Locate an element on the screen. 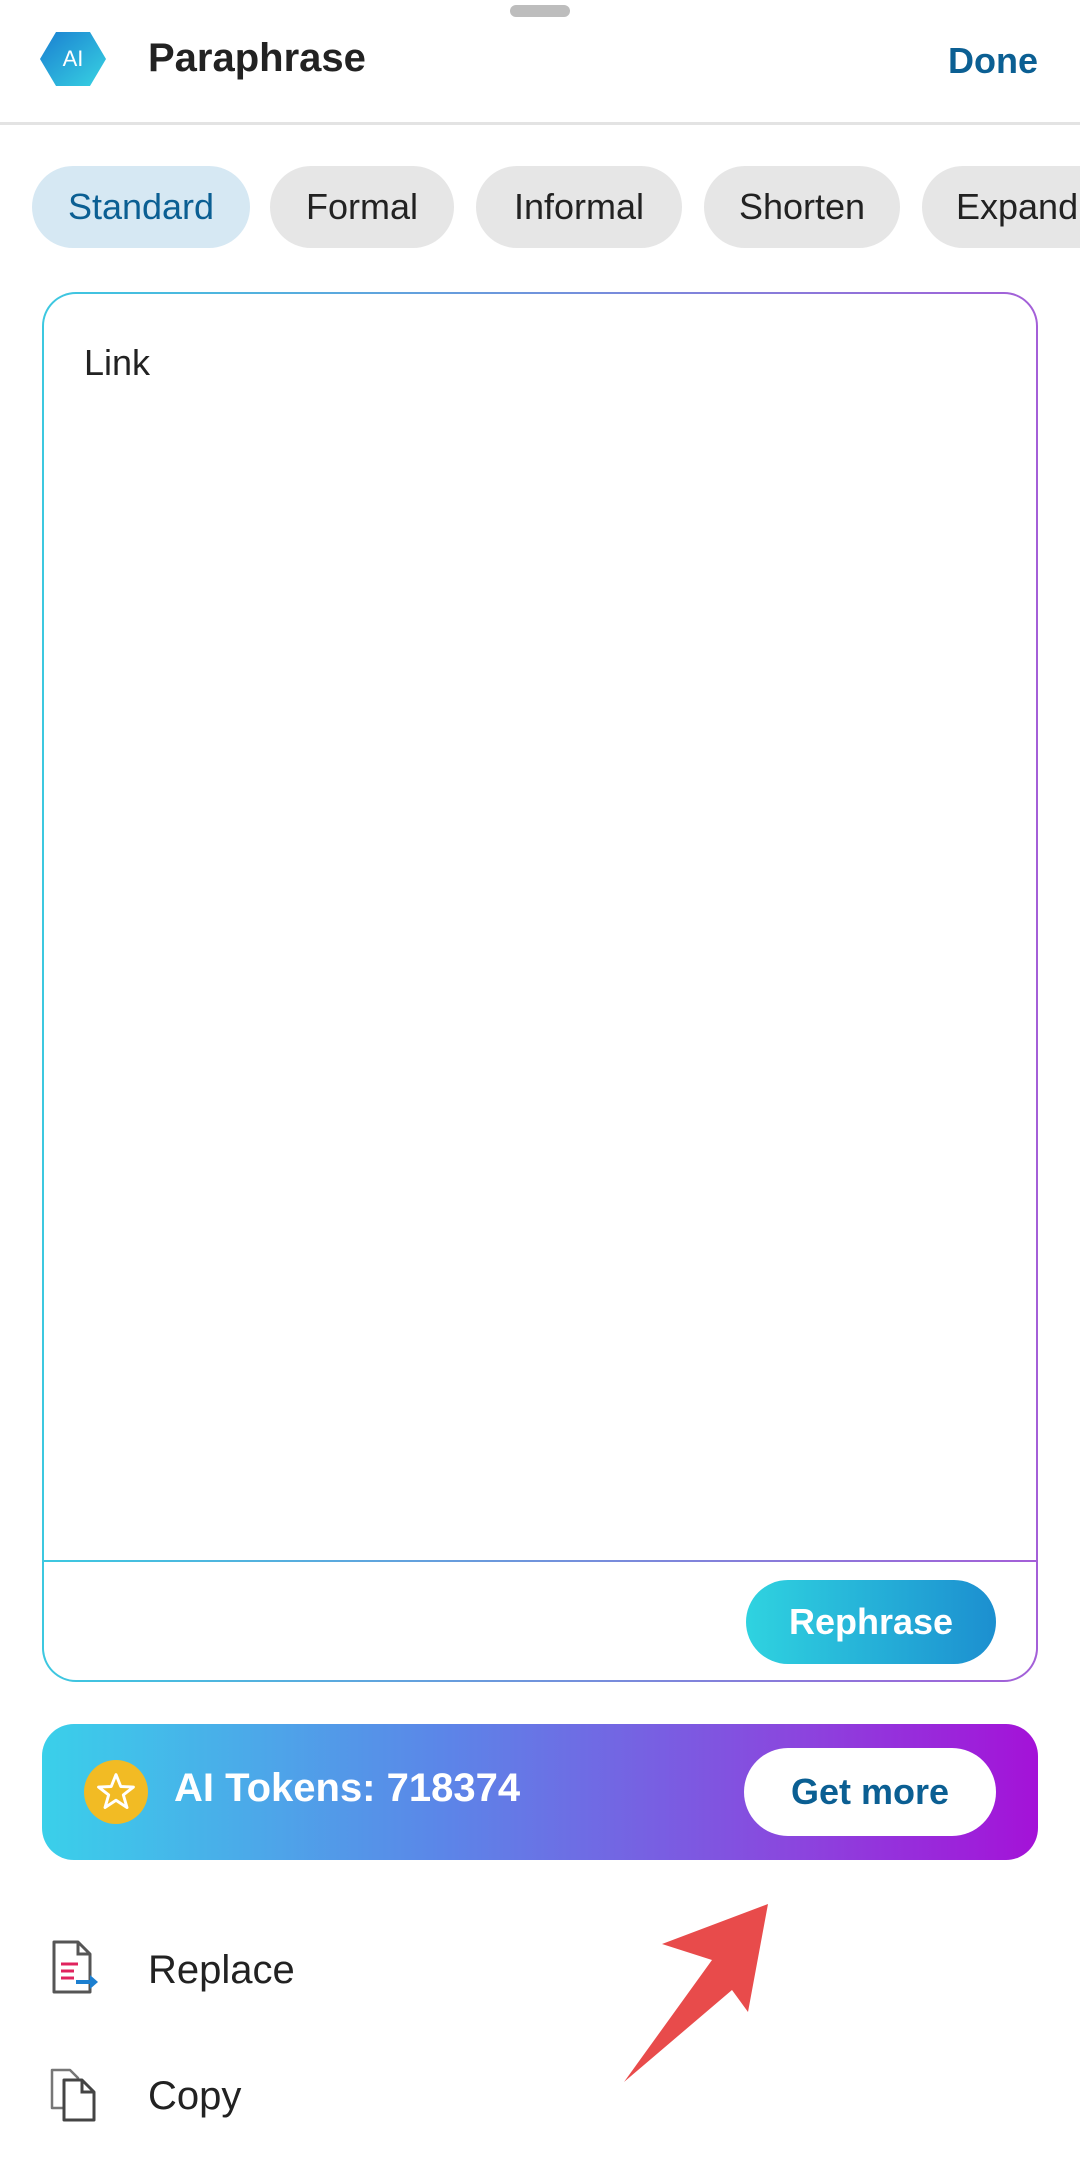 The height and width of the screenshot is (2172, 1080). replace-document-icon is located at coordinates (73, 1968).